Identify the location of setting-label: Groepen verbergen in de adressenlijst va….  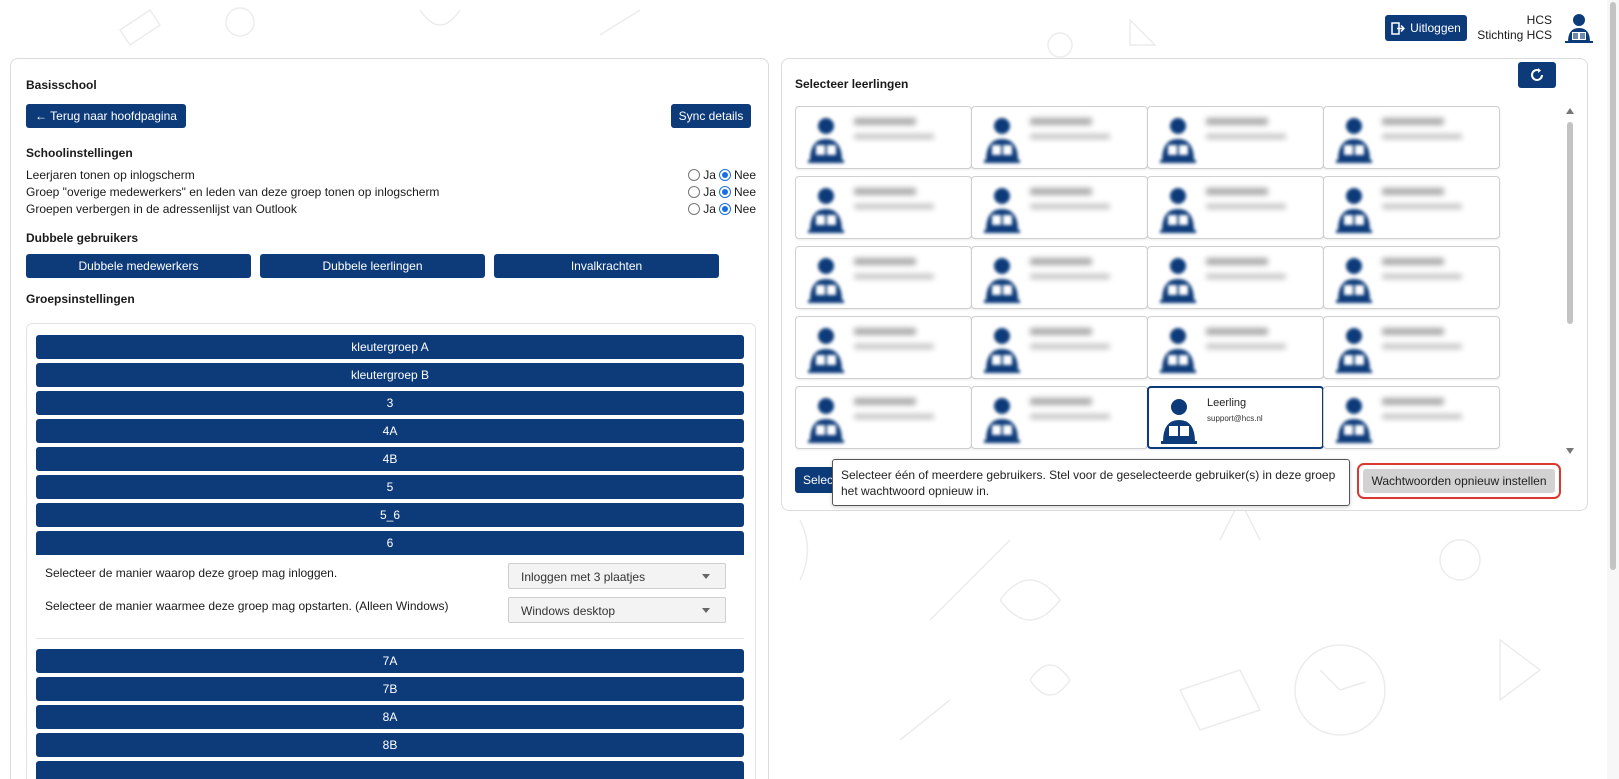
(161, 209).